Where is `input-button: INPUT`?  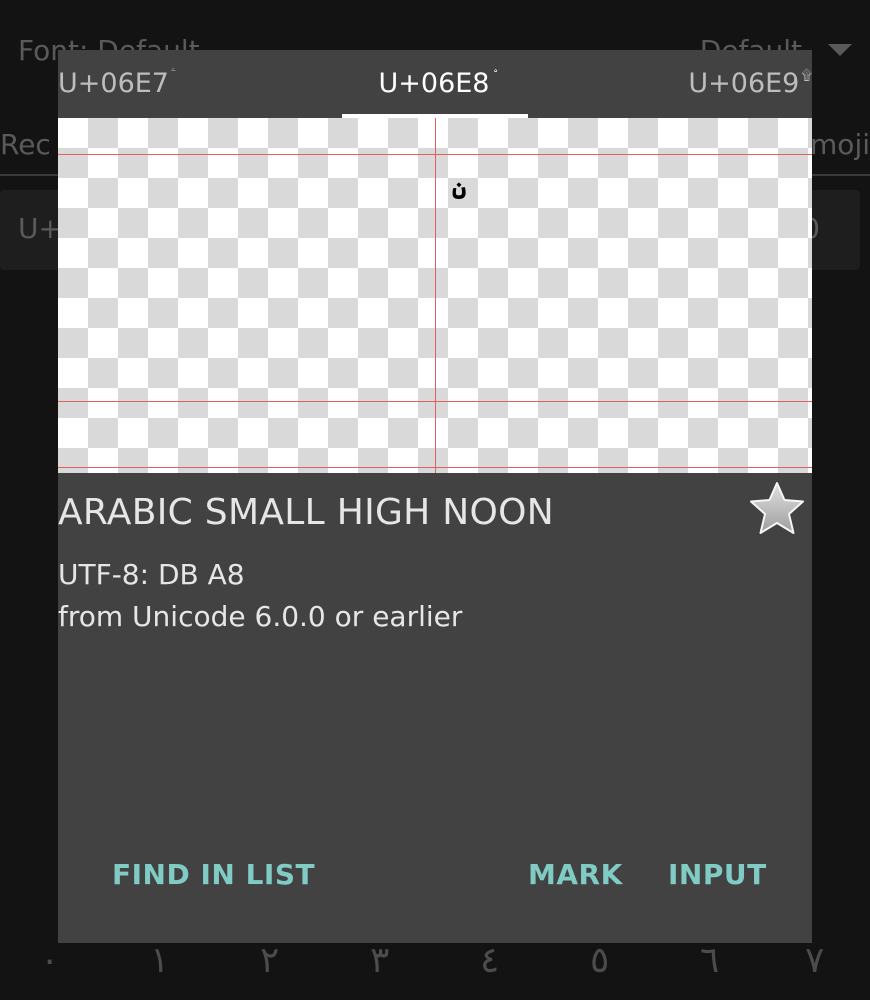
input-button: INPUT is located at coordinates (717, 874).